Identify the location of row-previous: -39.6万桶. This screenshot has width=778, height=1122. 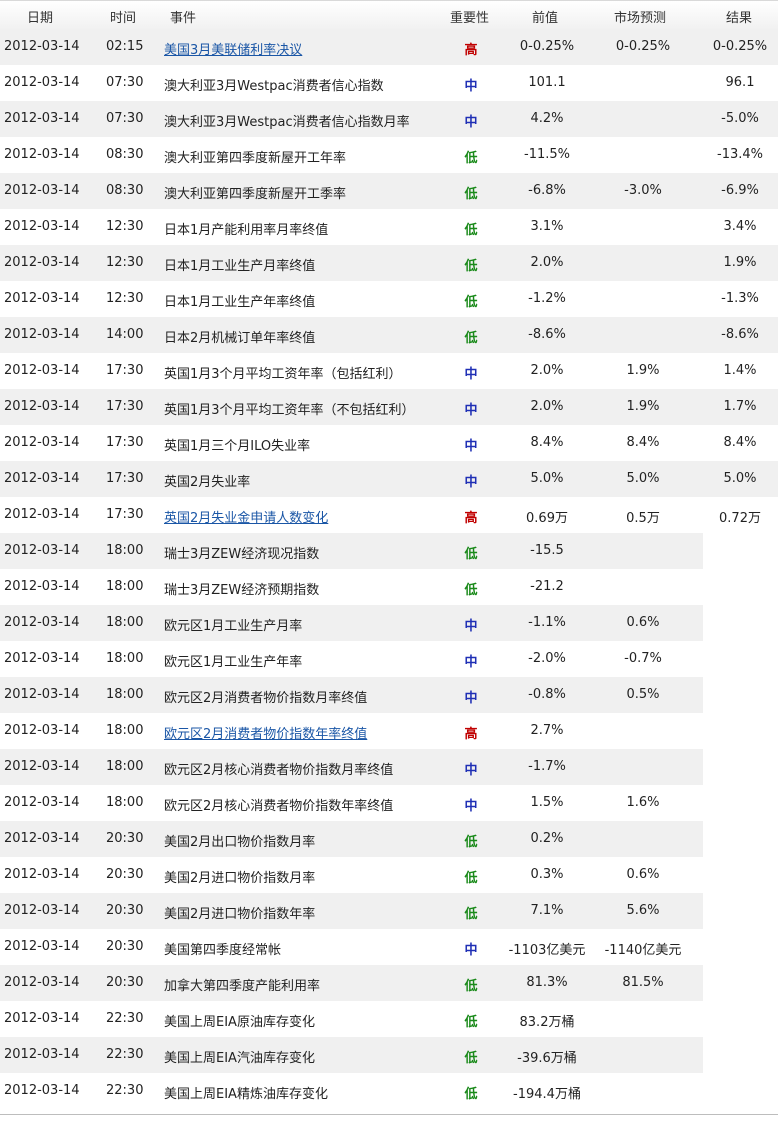
(547, 1058).